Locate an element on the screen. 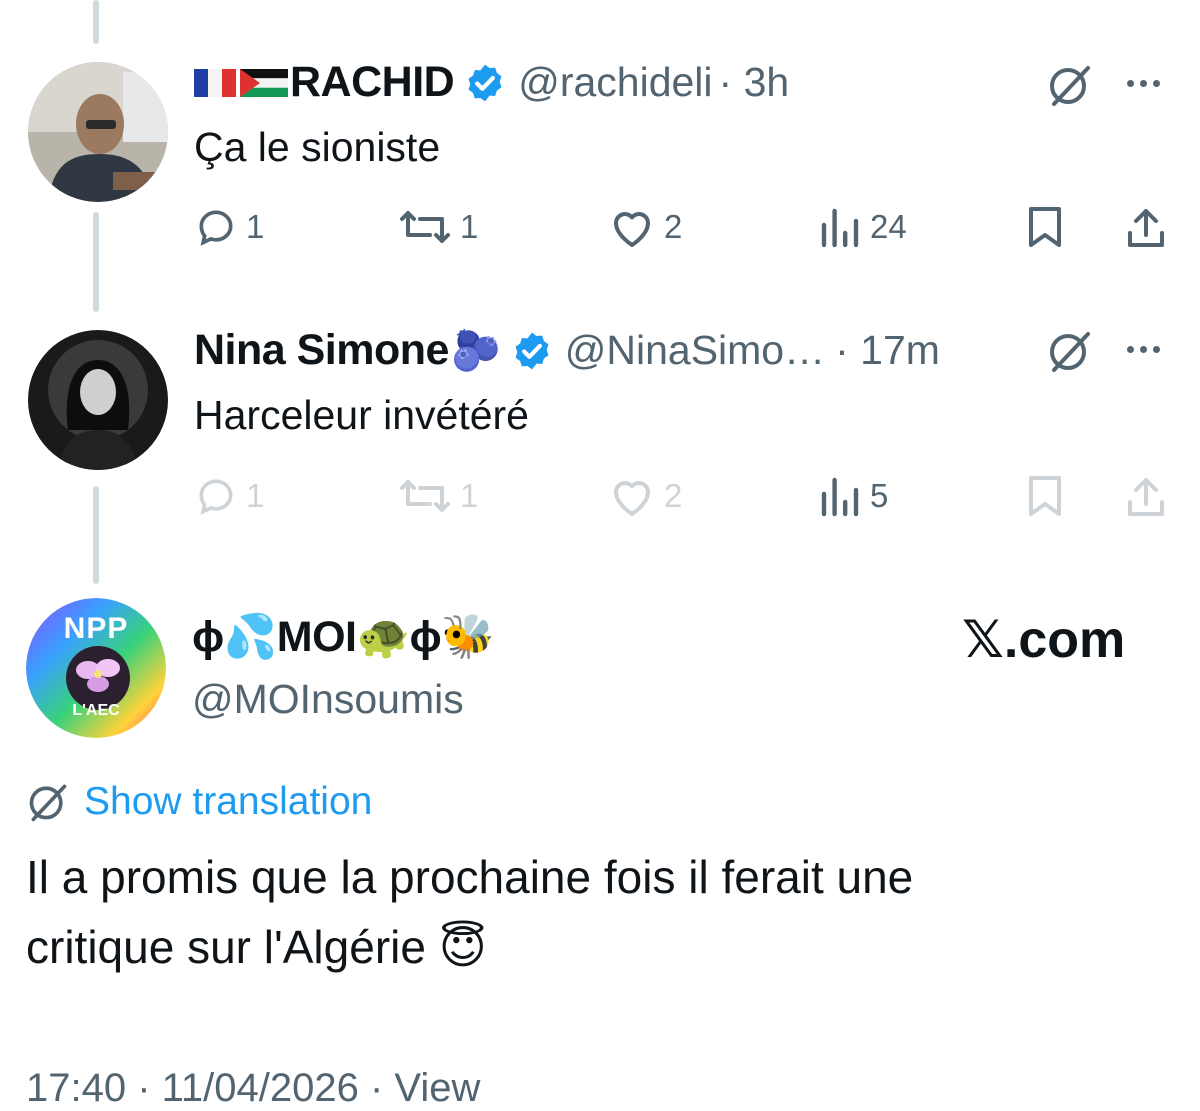 The width and height of the screenshot is (1200, 1111). avatar-nina is located at coordinates (98, 400).